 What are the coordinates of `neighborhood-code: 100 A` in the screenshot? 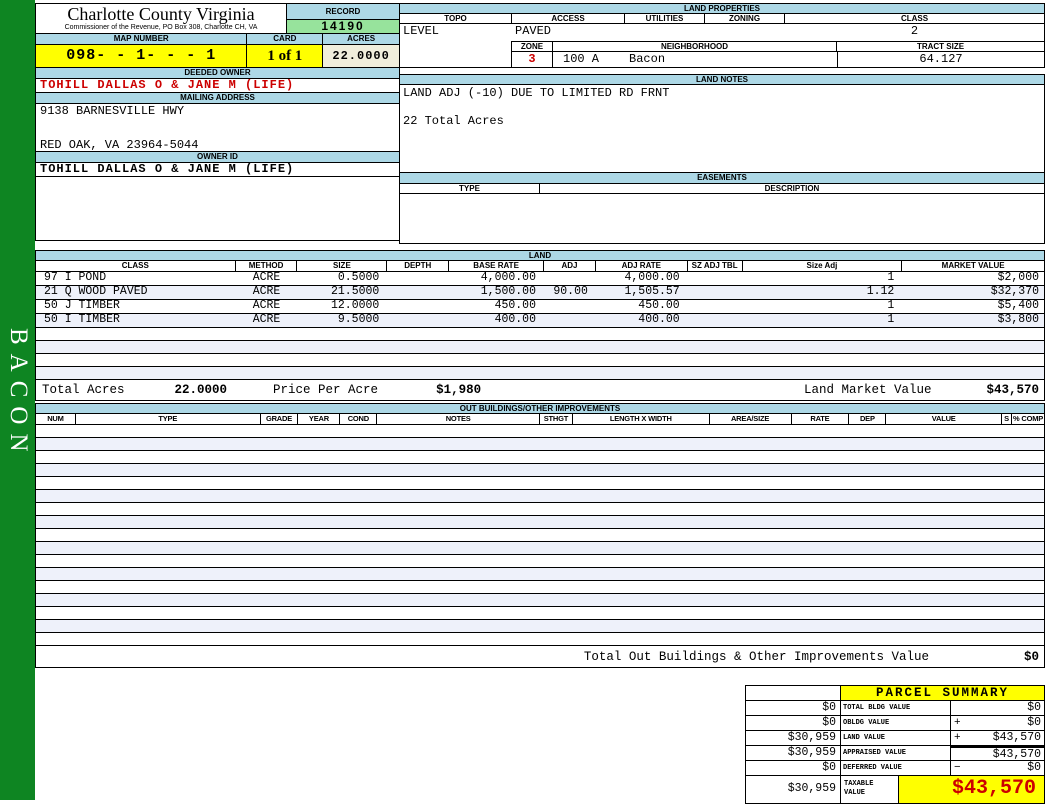 It's located at (581, 59).